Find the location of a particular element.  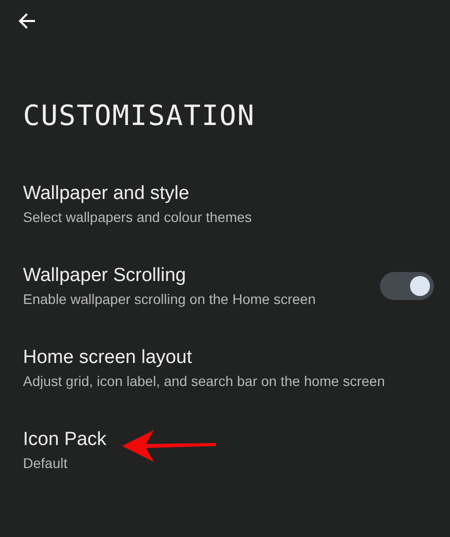

toggle-switch is located at coordinates (407, 286).